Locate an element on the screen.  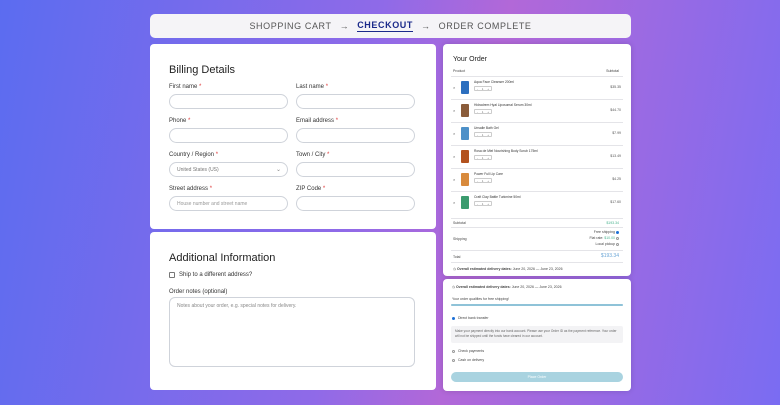
ship-option-pickup: Local pickup is located at coordinates (607, 244).